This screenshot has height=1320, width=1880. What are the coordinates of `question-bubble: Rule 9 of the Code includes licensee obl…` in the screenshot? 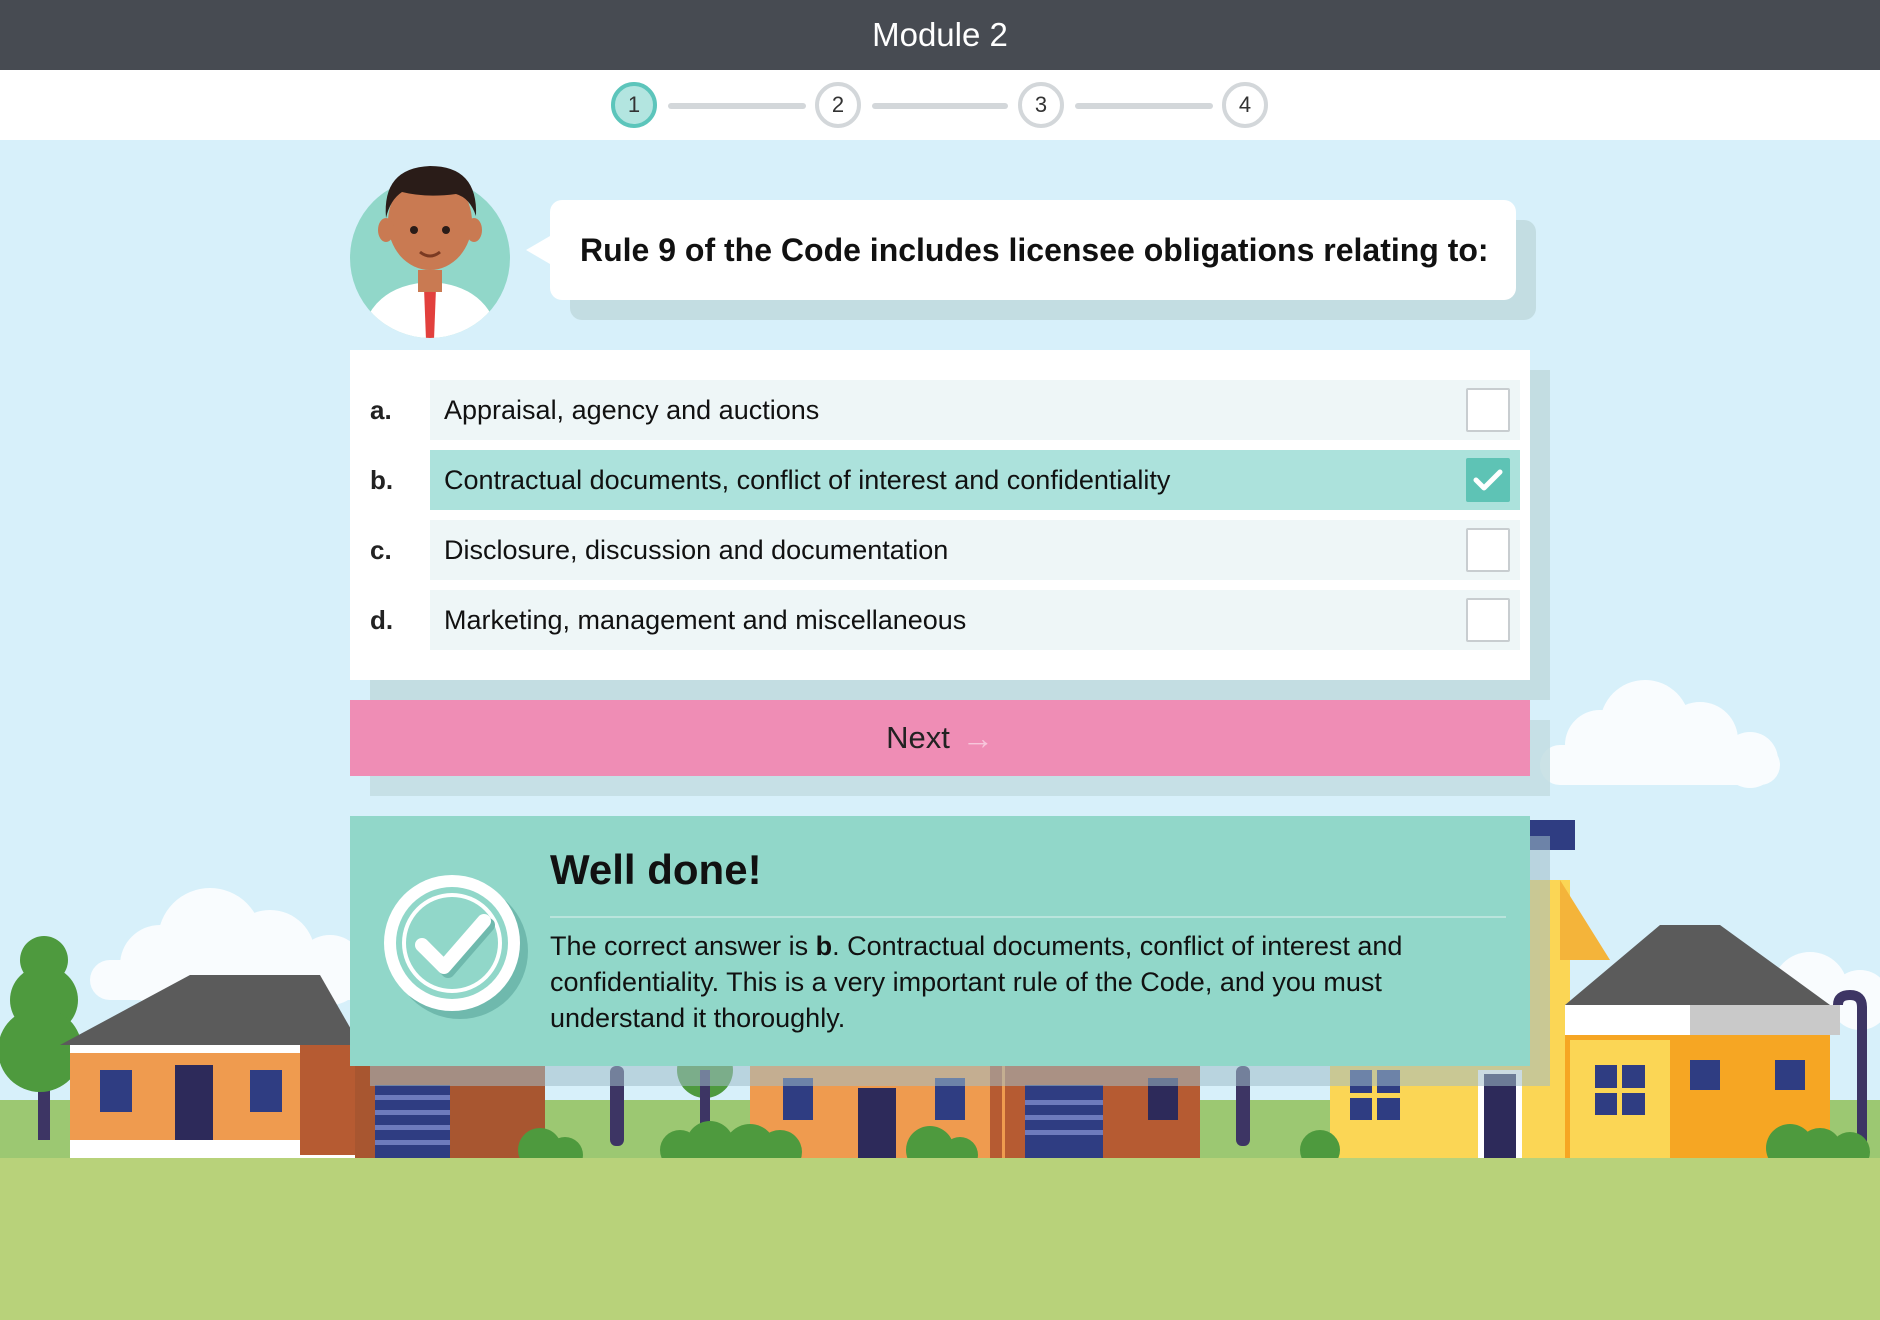 It's located at (1021, 250).